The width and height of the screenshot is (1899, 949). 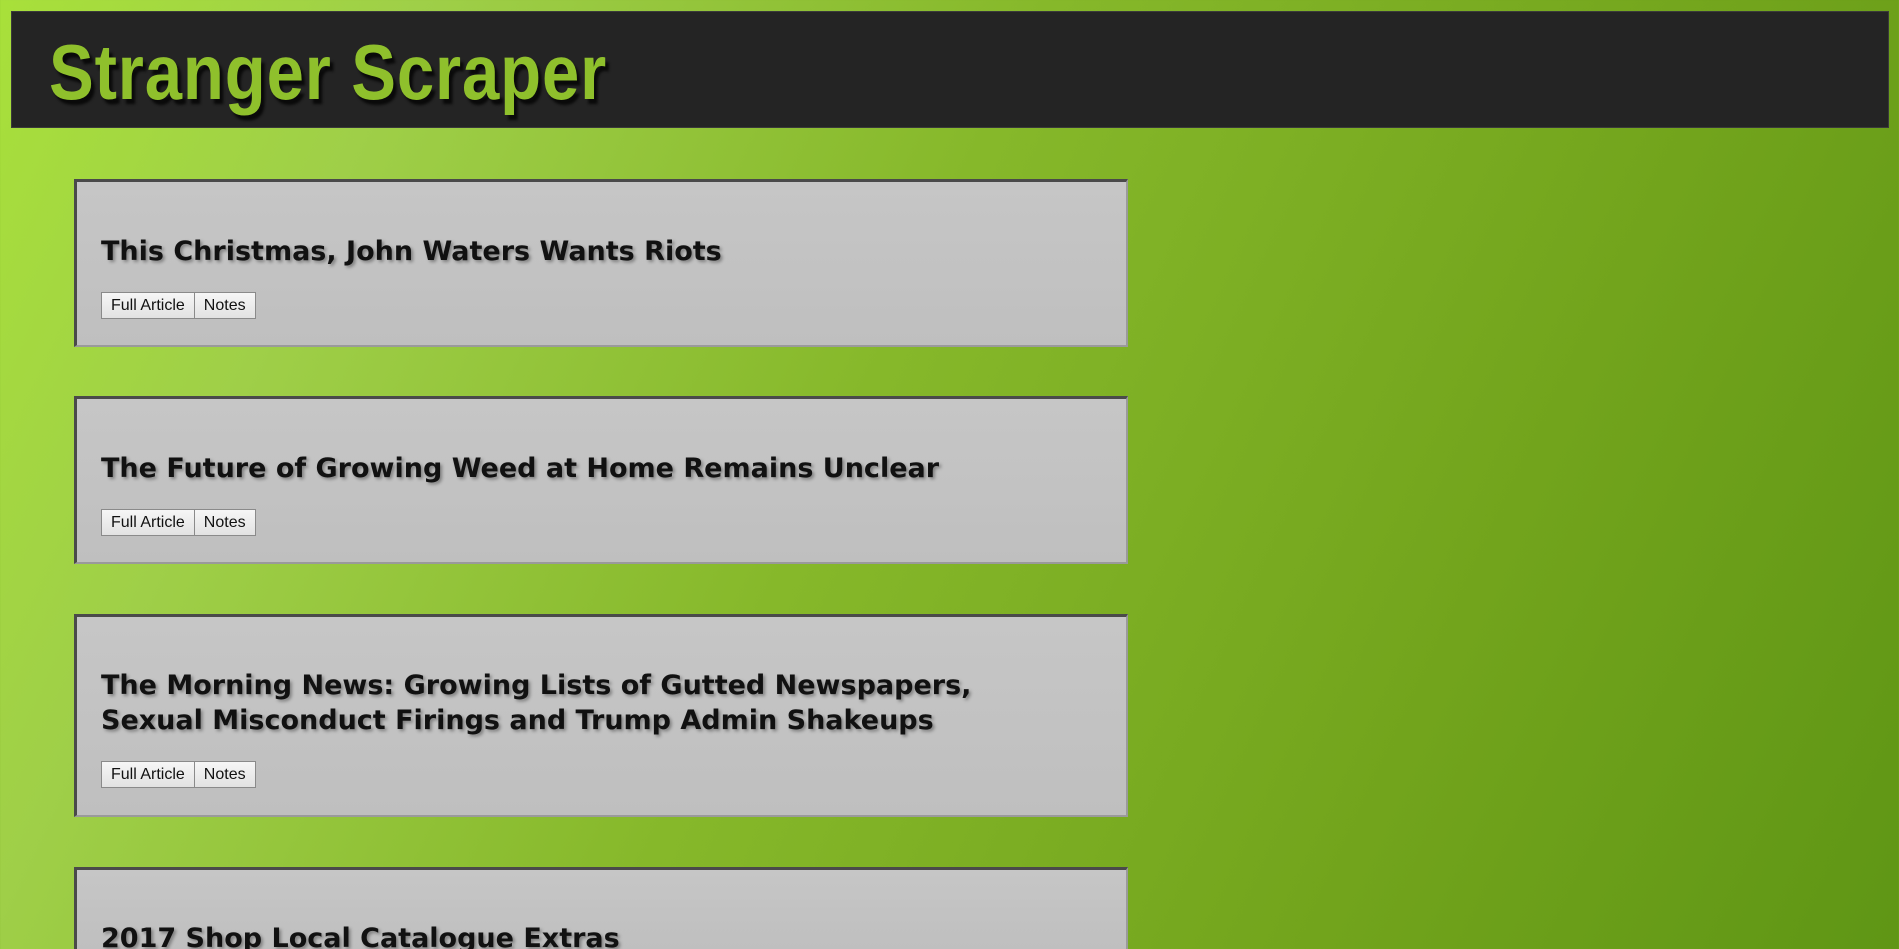 What do you see at coordinates (328, 72) in the screenshot?
I see `site-title: Stranger Scraper` at bounding box center [328, 72].